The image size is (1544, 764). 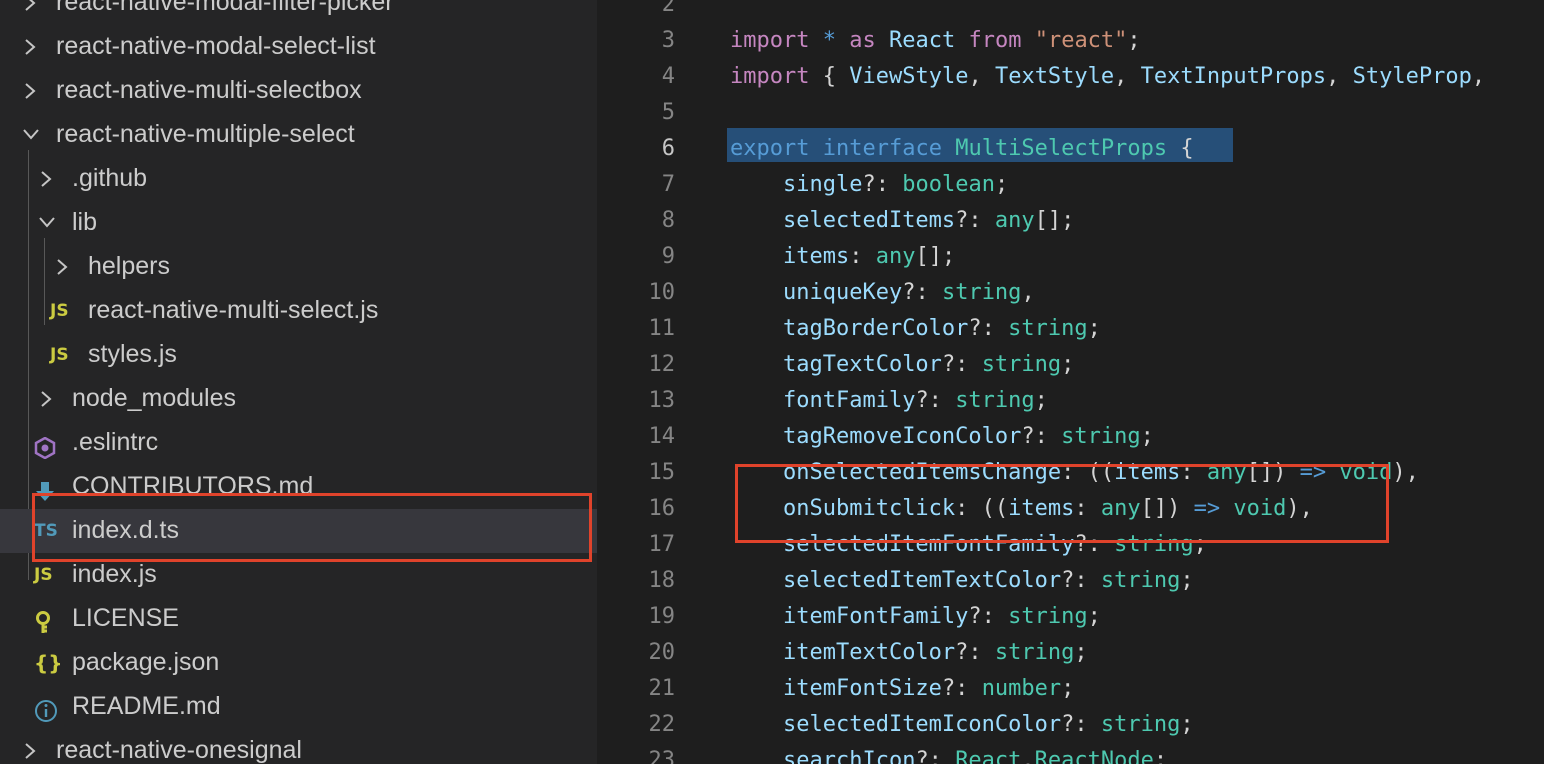 I want to click on code-token: import, so click(x=770, y=40).